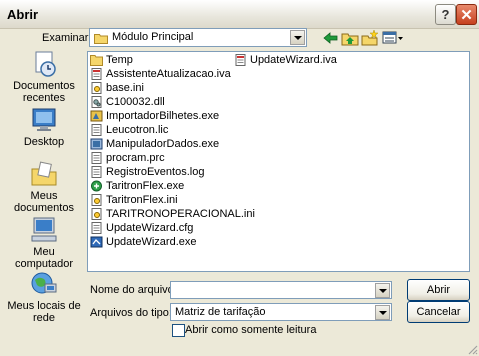 Image resolution: width=479 pixels, height=356 pixels. I want to click on close-button: ✕, so click(466, 14).